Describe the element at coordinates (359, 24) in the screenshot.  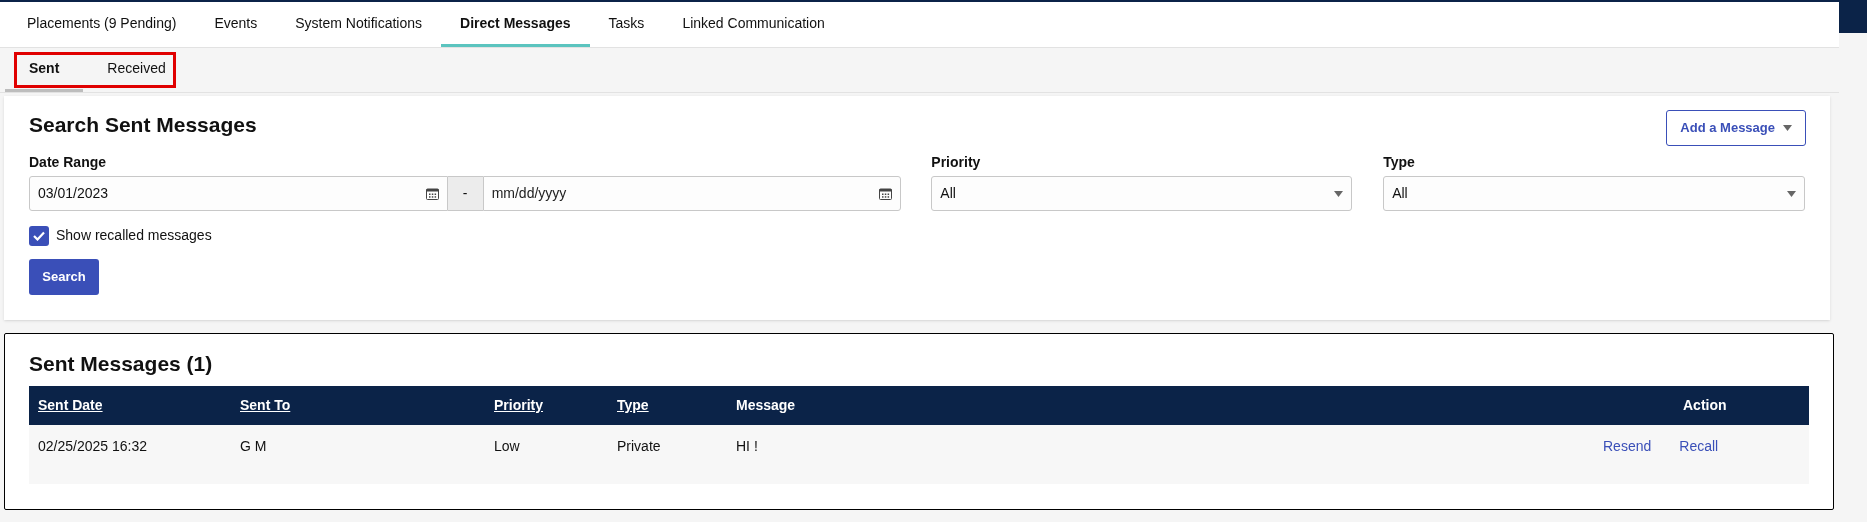
I see `nav-tab: System Notifications` at that location.